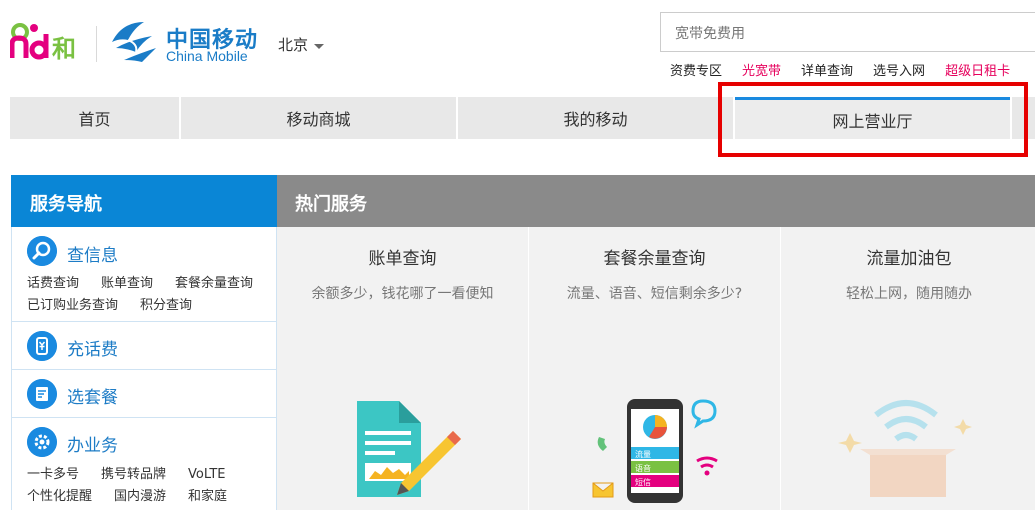 Image resolution: width=1035 pixels, height=510 pixels. I want to click on tab-mall: 移动商城, so click(318, 118).